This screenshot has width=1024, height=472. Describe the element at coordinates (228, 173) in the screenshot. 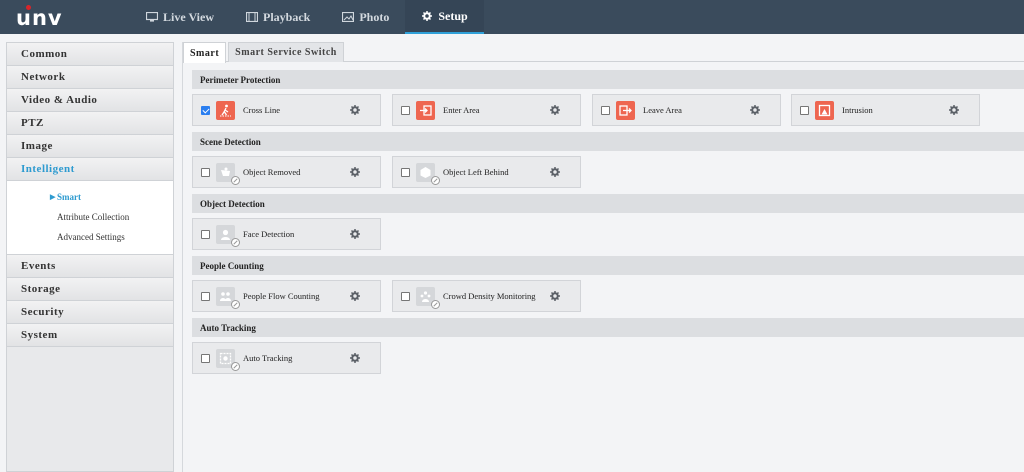

I see `object-removed-icon` at that location.